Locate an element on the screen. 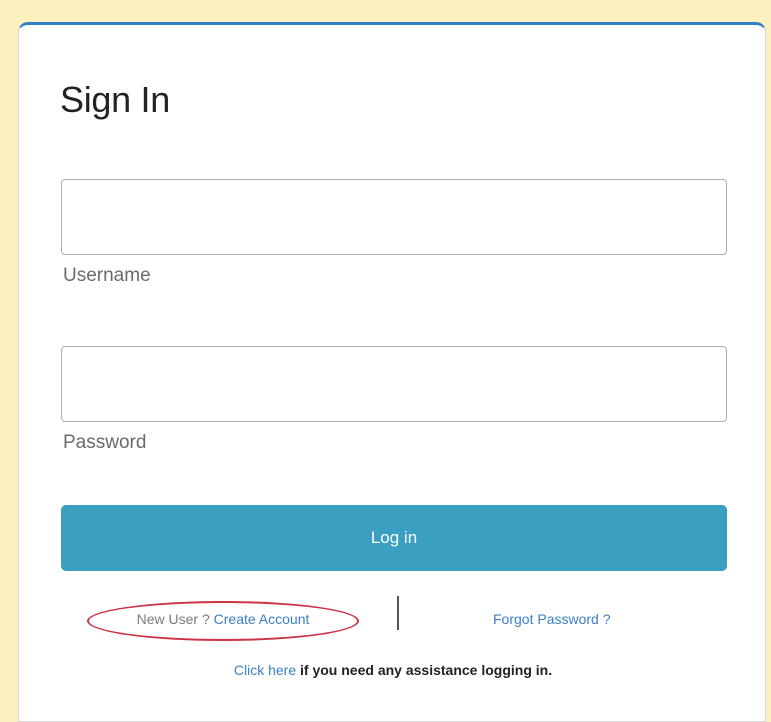 The image size is (771, 722). forgot-password-link: Forgot Password ? is located at coordinates (552, 619).